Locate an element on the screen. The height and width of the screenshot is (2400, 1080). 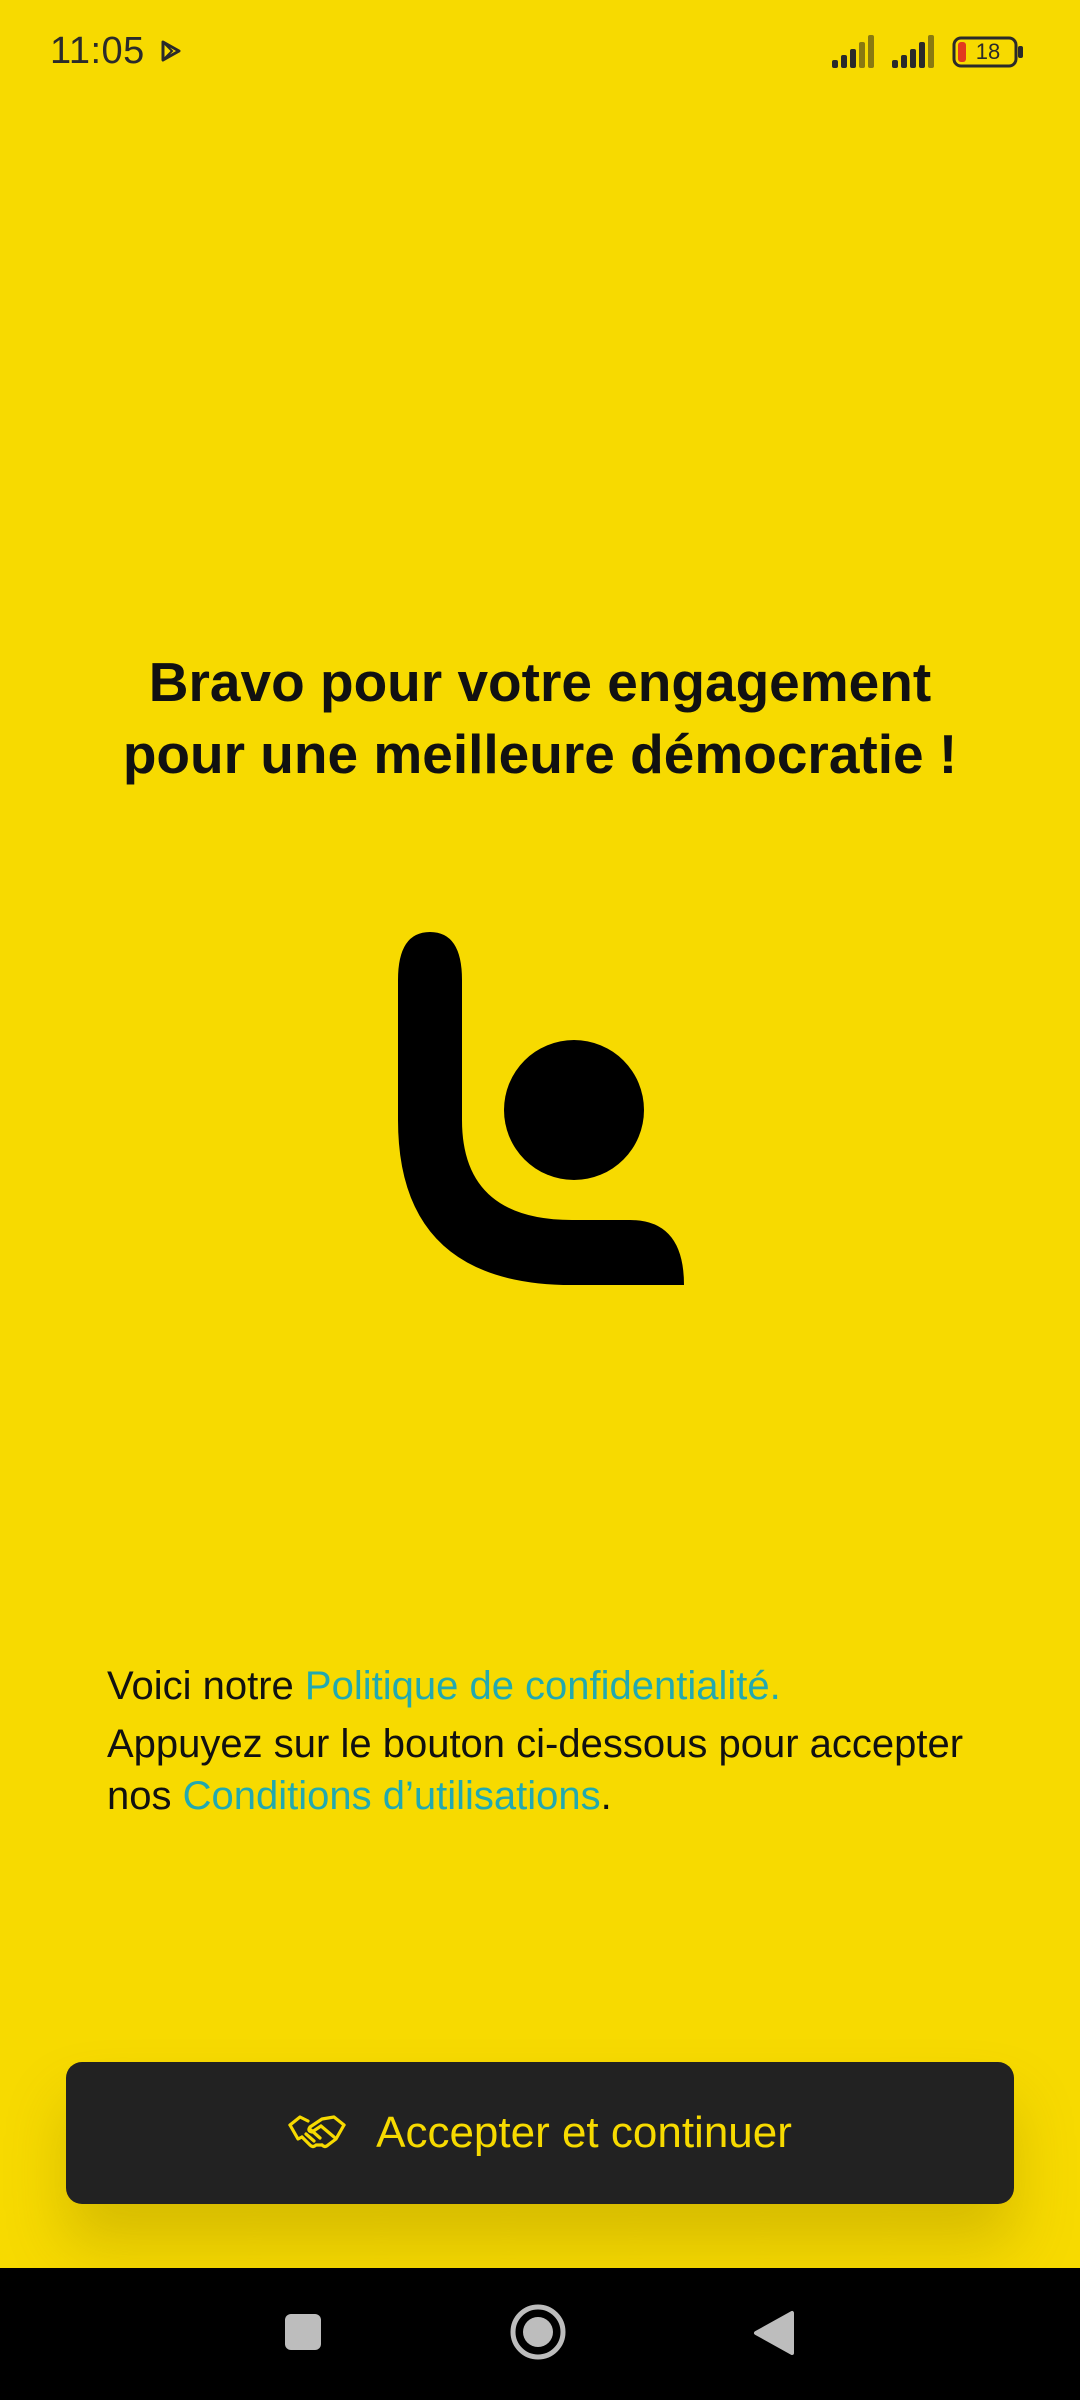
recents-icon is located at coordinates (303, 2332).